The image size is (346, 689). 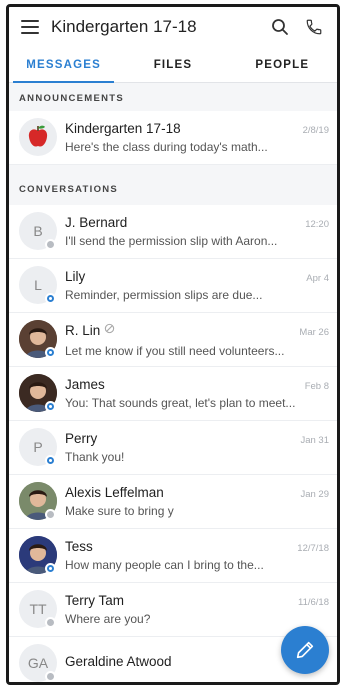 I want to click on message-preview: Thank you!, so click(x=95, y=457).